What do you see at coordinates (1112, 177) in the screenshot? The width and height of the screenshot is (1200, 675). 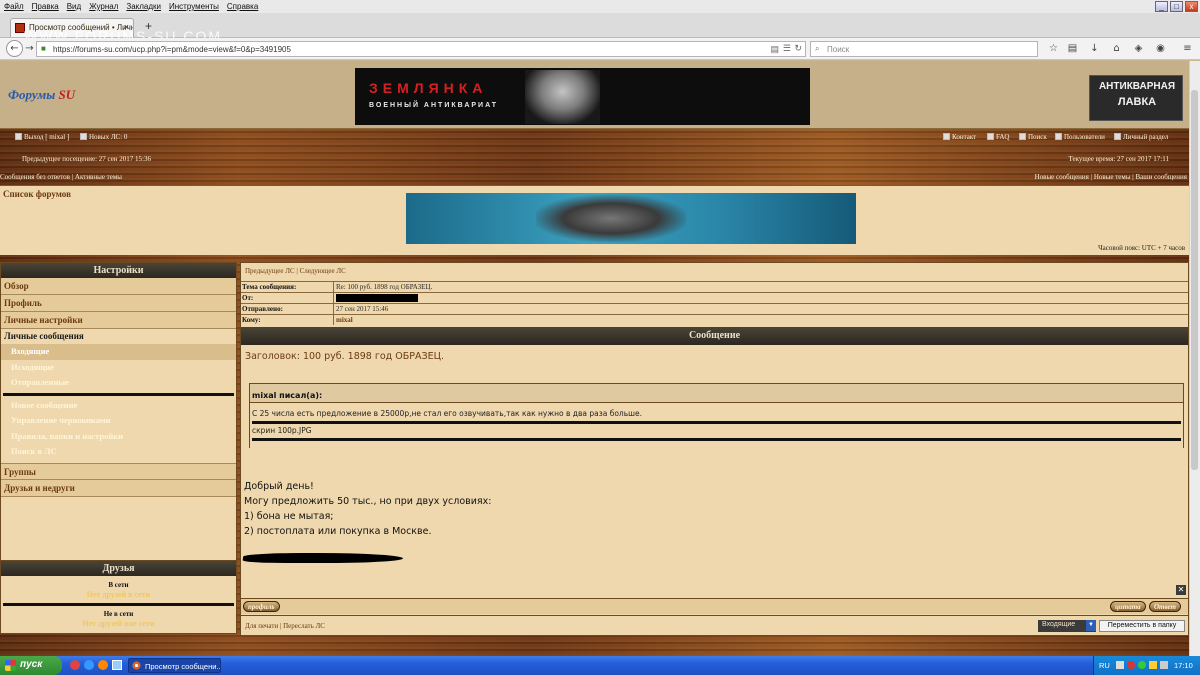 I see `new-topics-link: Новые темы` at bounding box center [1112, 177].